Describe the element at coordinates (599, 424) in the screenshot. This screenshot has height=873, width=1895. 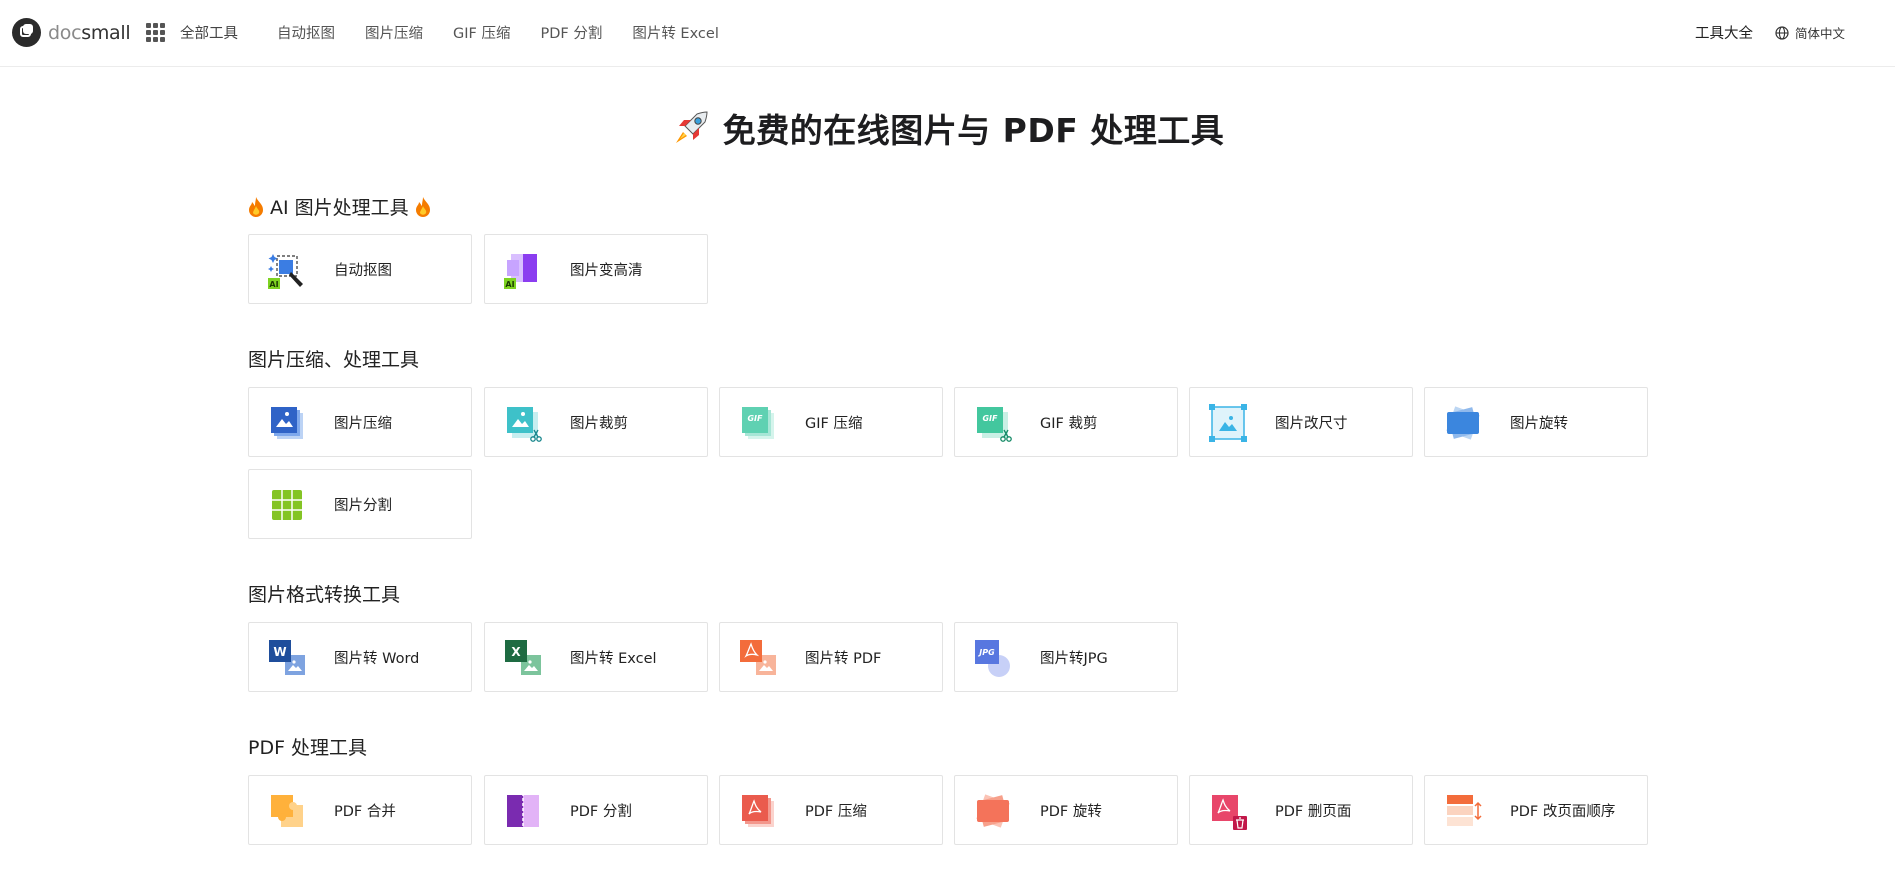
I see `tool-card-label: 图片裁剪` at that location.